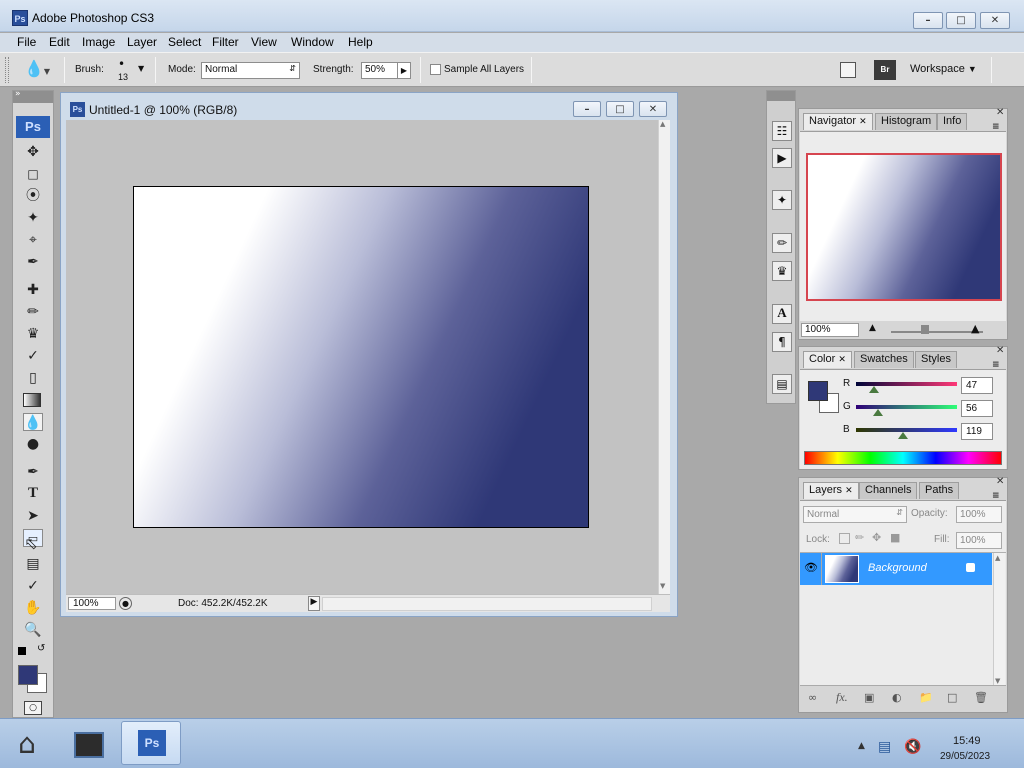 Image resolution: width=1024 pixels, height=768 pixels. Describe the element at coordinates (782, 271) in the screenshot. I see `clone-source-icon: ♛` at that location.